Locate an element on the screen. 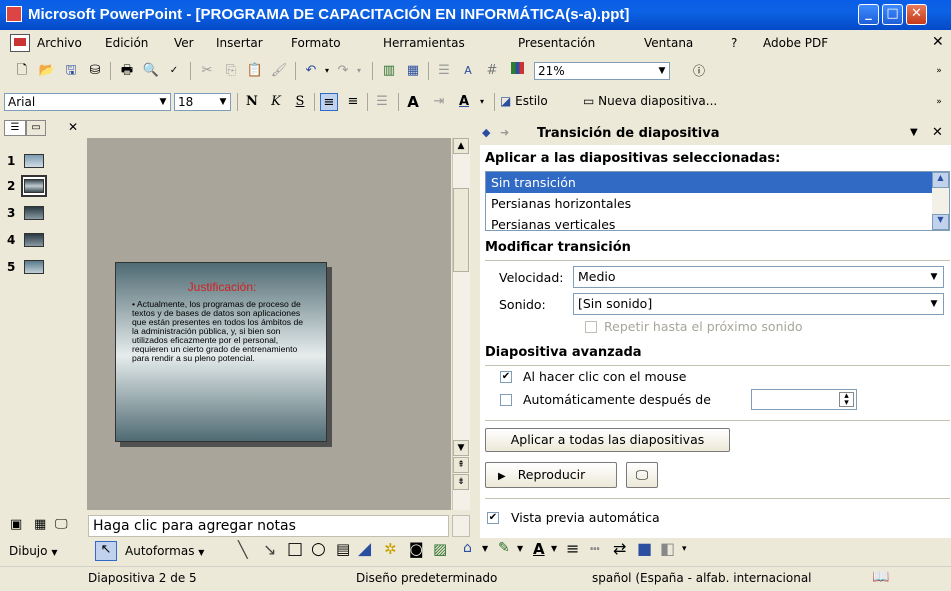 This screenshot has height=591, width=951. maximize-button: □ is located at coordinates (892, 14).